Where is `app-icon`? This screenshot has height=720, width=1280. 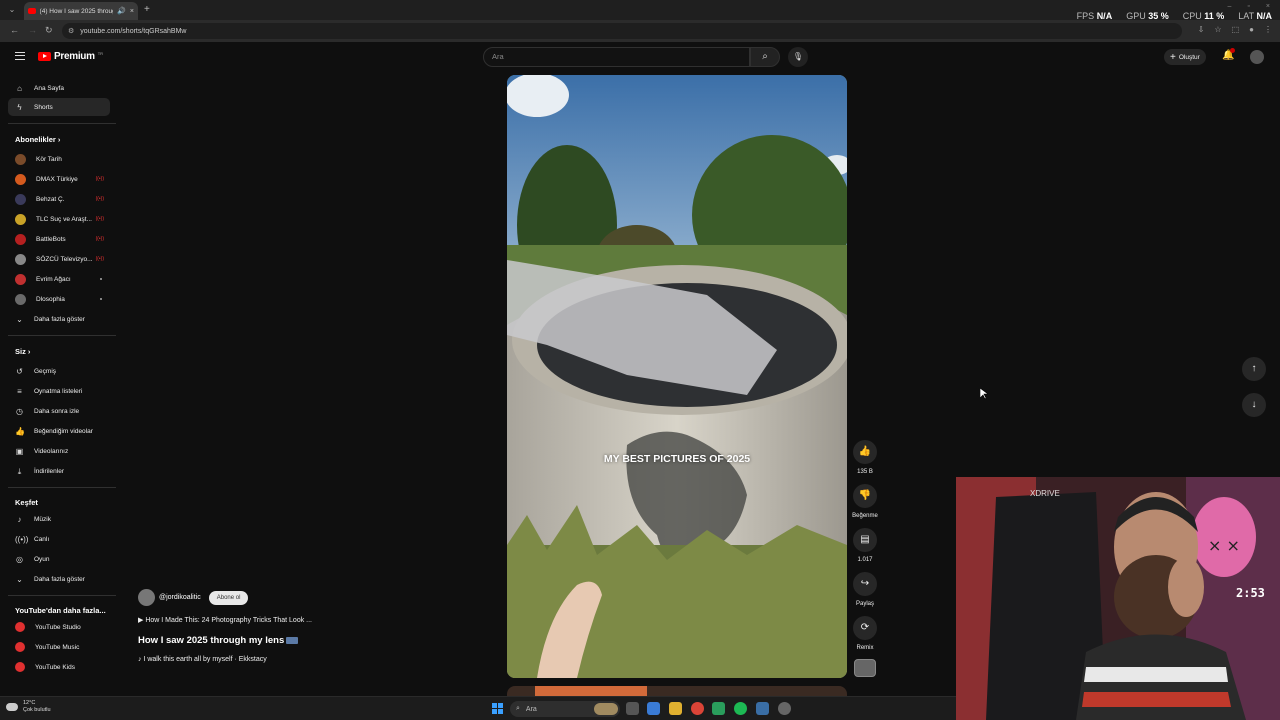 app-icon is located at coordinates (718, 708).